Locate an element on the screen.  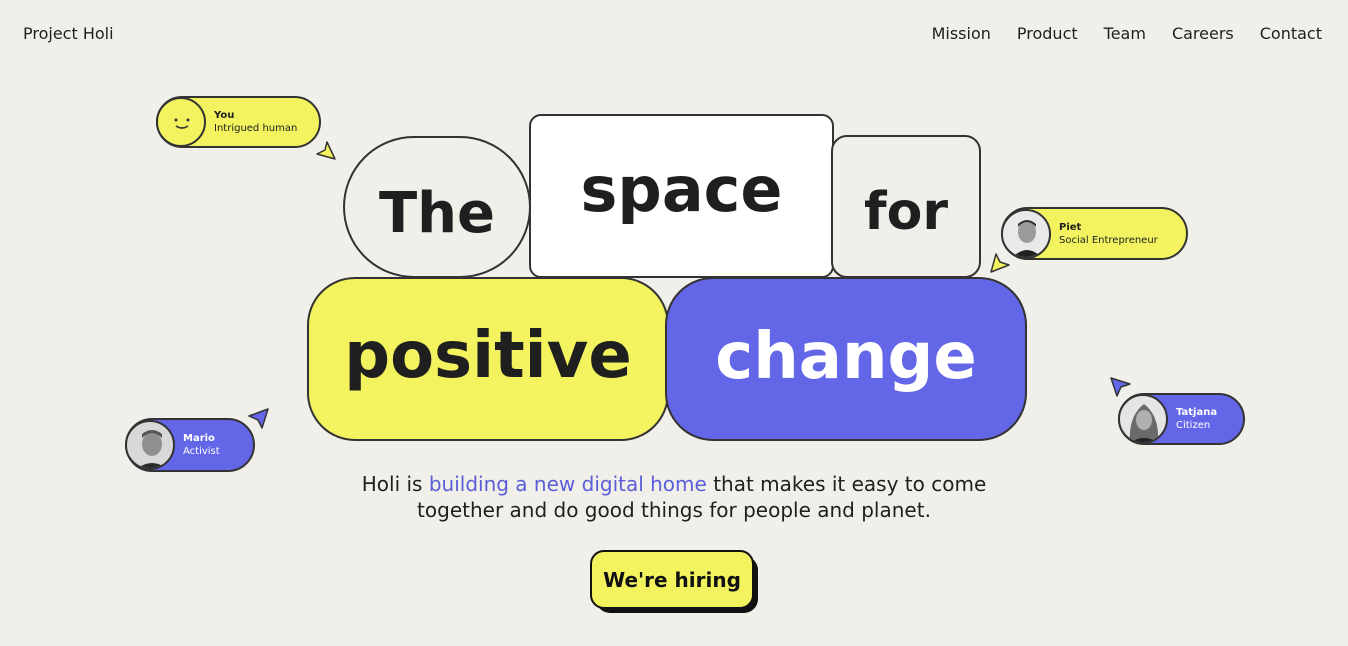
headline-word-the: The is located at coordinates (437, 207).